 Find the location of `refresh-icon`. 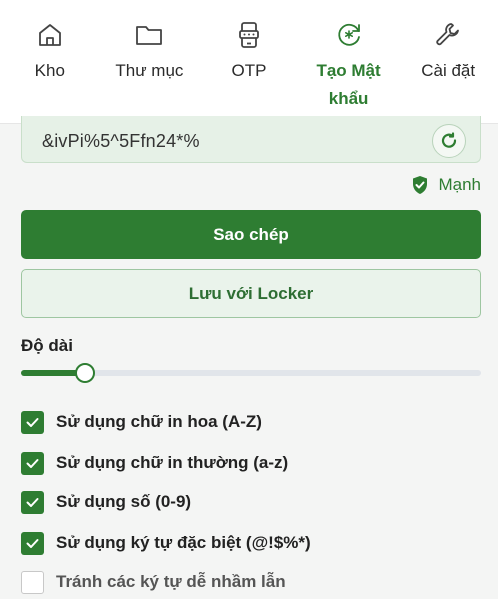

refresh-icon is located at coordinates (449, 140).